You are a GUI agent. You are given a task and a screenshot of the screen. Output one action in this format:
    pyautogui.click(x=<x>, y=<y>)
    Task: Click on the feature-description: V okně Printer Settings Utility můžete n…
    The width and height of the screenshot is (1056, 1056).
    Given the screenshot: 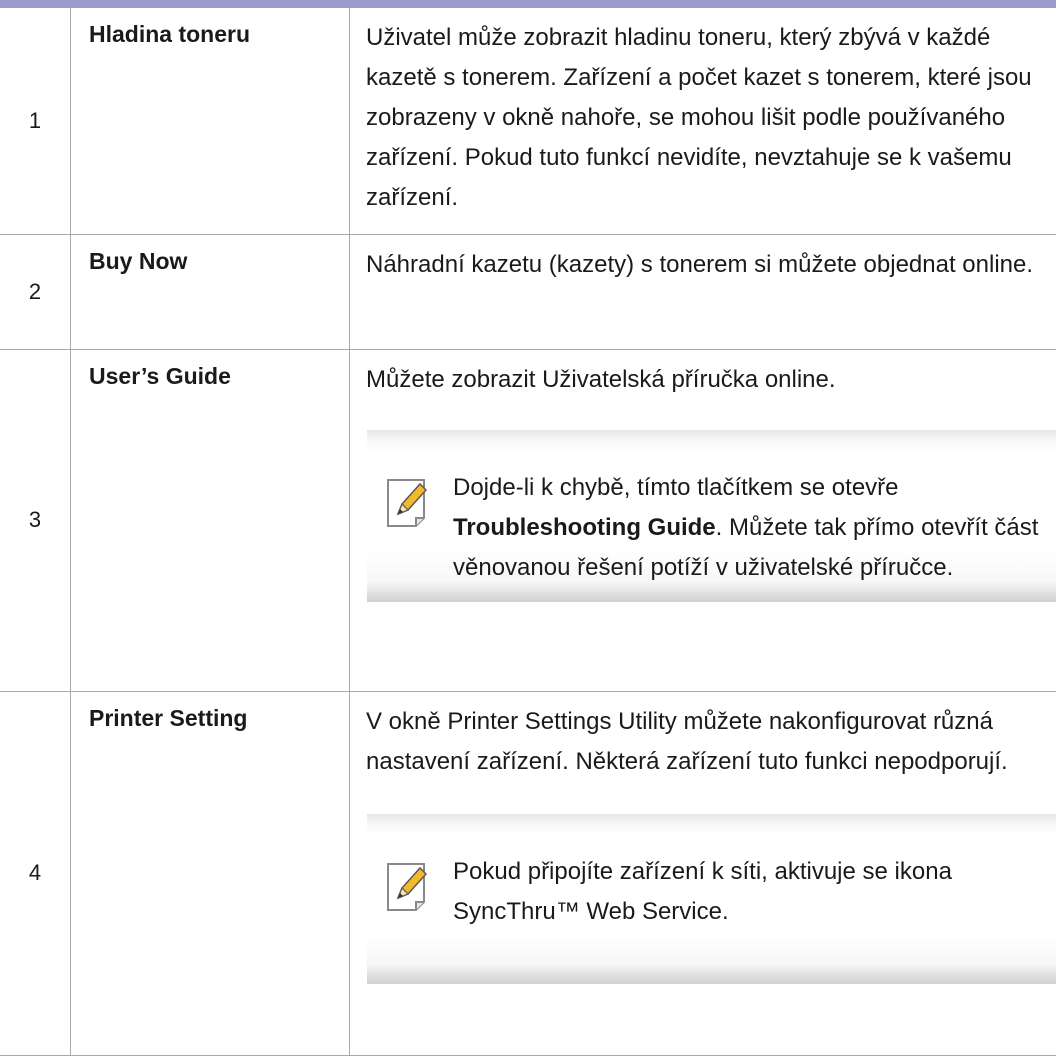 What is the action you would take?
    pyautogui.click(x=703, y=737)
    